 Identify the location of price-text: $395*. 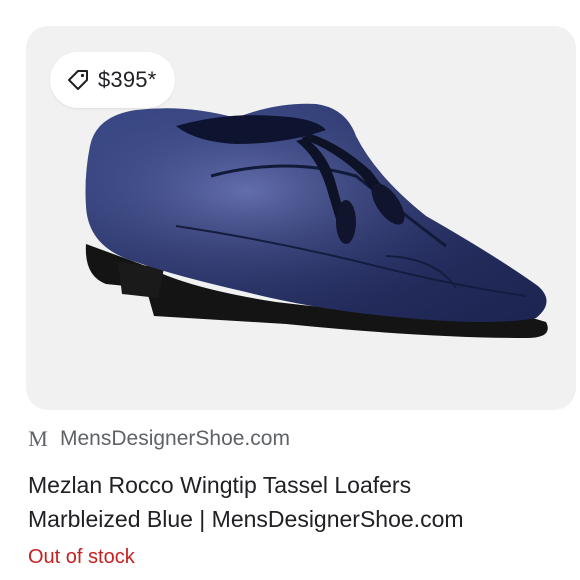
(127, 79).